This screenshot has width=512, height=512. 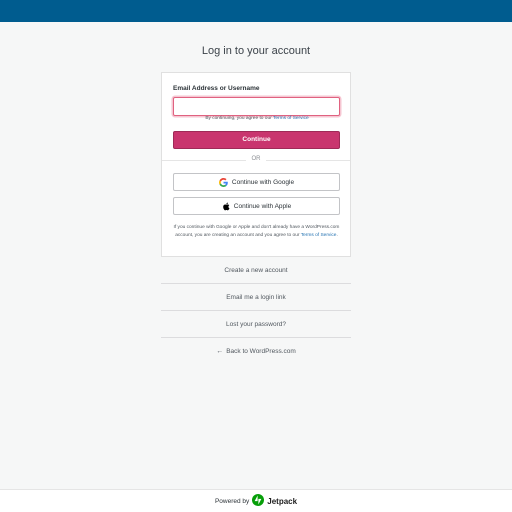 I want to click on disclaimer-terms-link: Terms of Service, so click(x=319, y=235).